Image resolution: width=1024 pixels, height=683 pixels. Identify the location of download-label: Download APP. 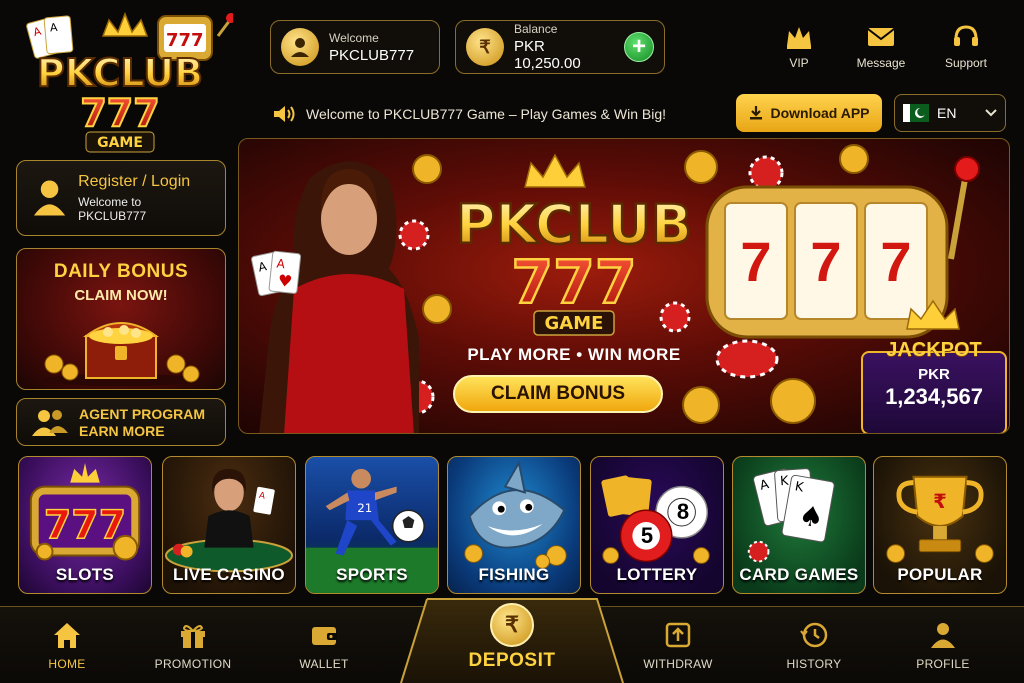
(820, 113).